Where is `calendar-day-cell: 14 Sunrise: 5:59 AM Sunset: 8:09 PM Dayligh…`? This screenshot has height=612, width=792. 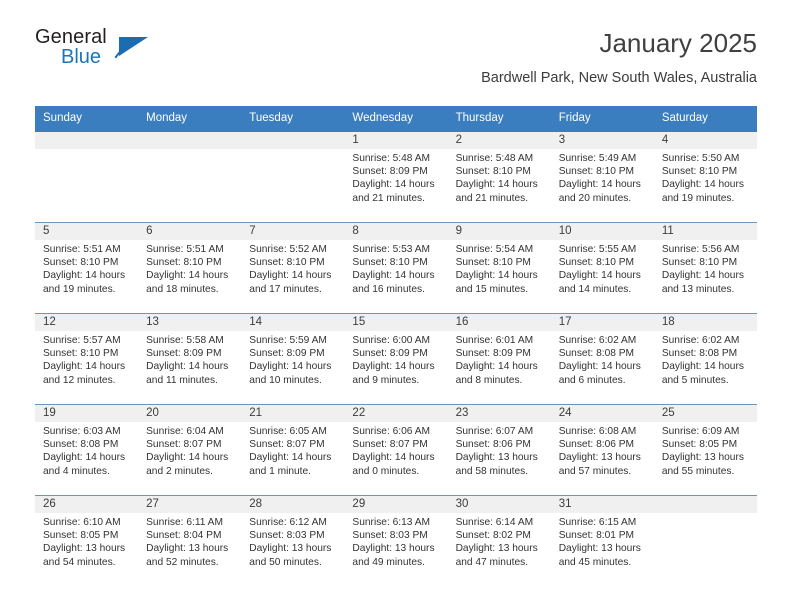
calendar-day-cell: 14 Sunrise: 5:59 AM Sunset: 8:09 PM Dayligh… is located at coordinates (293, 359).